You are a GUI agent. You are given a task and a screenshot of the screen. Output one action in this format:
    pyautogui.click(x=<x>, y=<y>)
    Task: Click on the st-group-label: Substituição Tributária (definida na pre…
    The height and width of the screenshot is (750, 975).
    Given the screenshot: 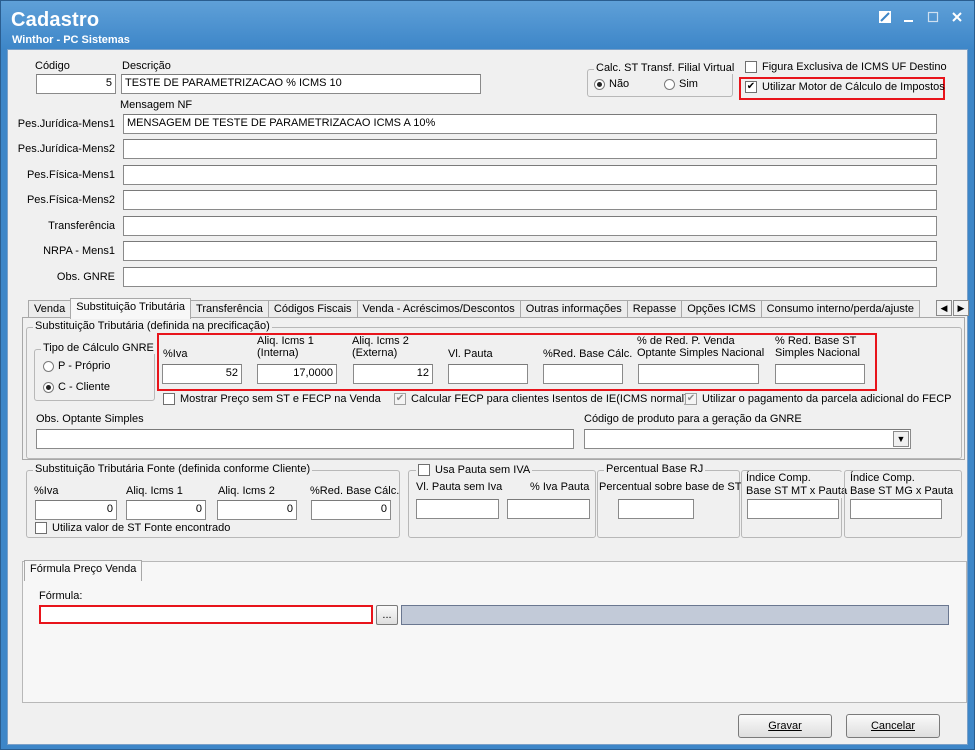 What is the action you would take?
    pyautogui.click(x=152, y=326)
    